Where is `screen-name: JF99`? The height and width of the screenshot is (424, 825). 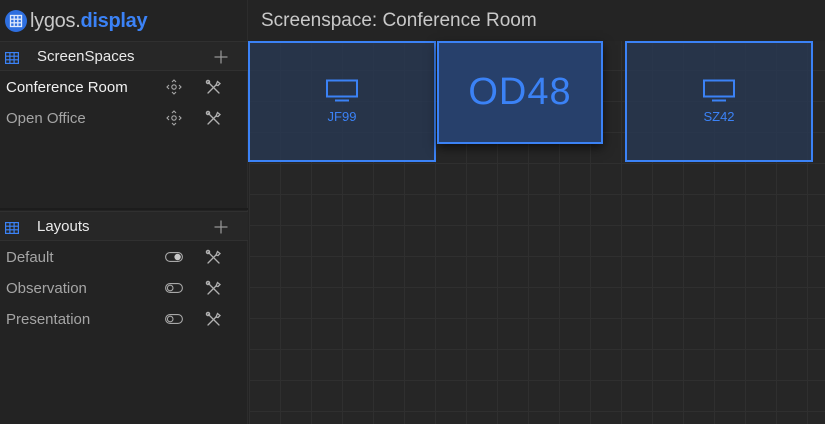
screen-name: JF99 is located at coordinates (342, 116).